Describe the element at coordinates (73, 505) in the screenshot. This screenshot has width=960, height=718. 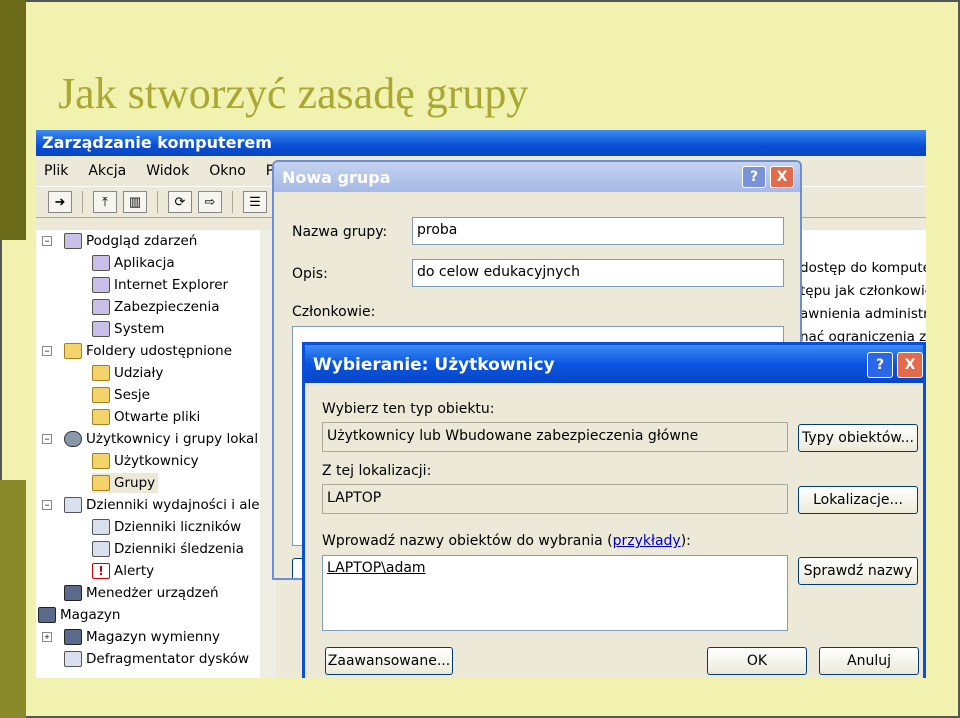
I see `performance-icon` at that location.